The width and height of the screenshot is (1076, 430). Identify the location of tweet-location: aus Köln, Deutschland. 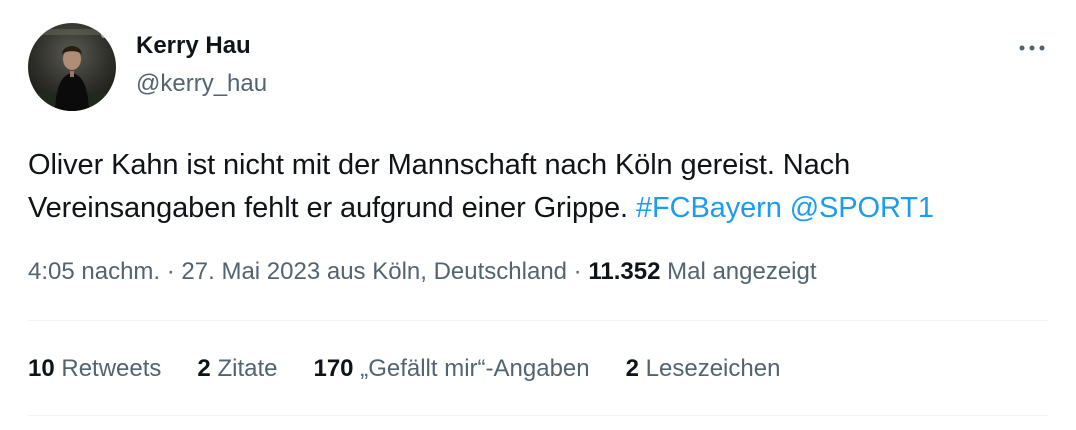
(444, 271).